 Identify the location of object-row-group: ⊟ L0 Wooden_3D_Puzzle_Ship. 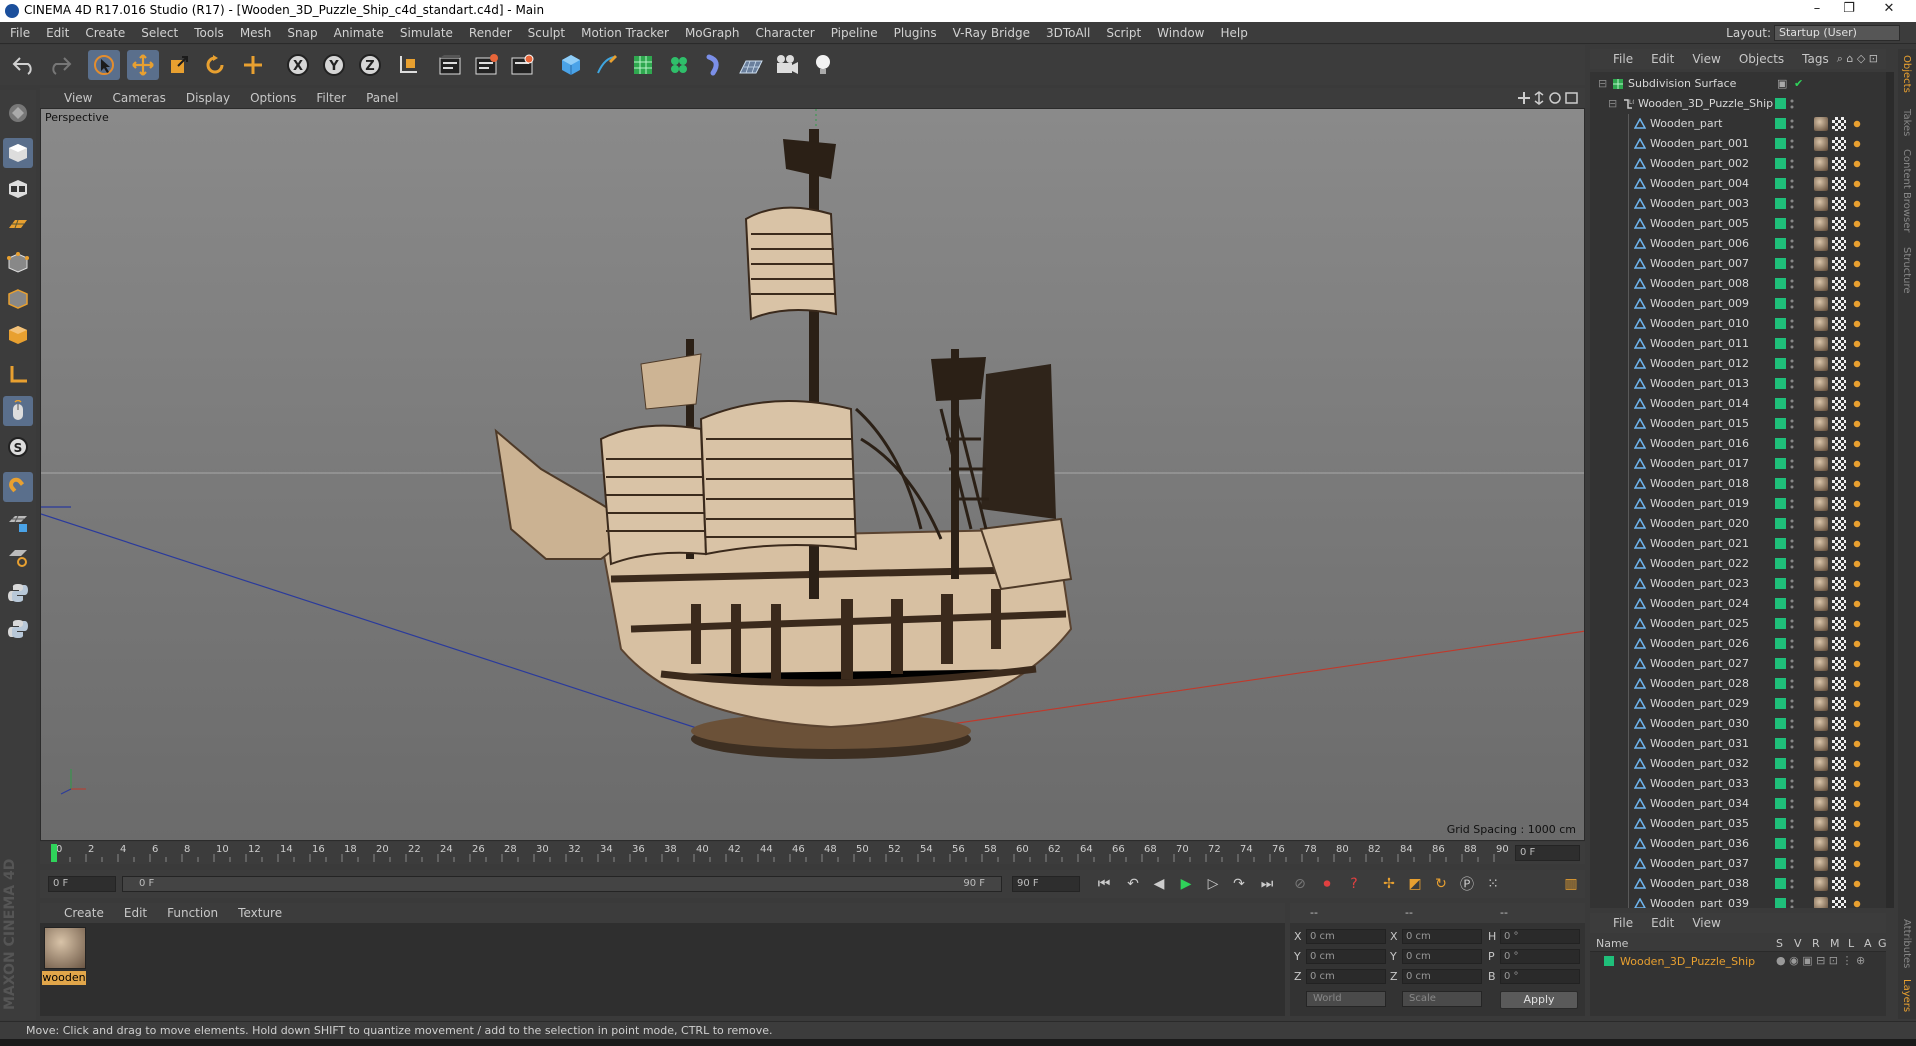
(1738, 104).